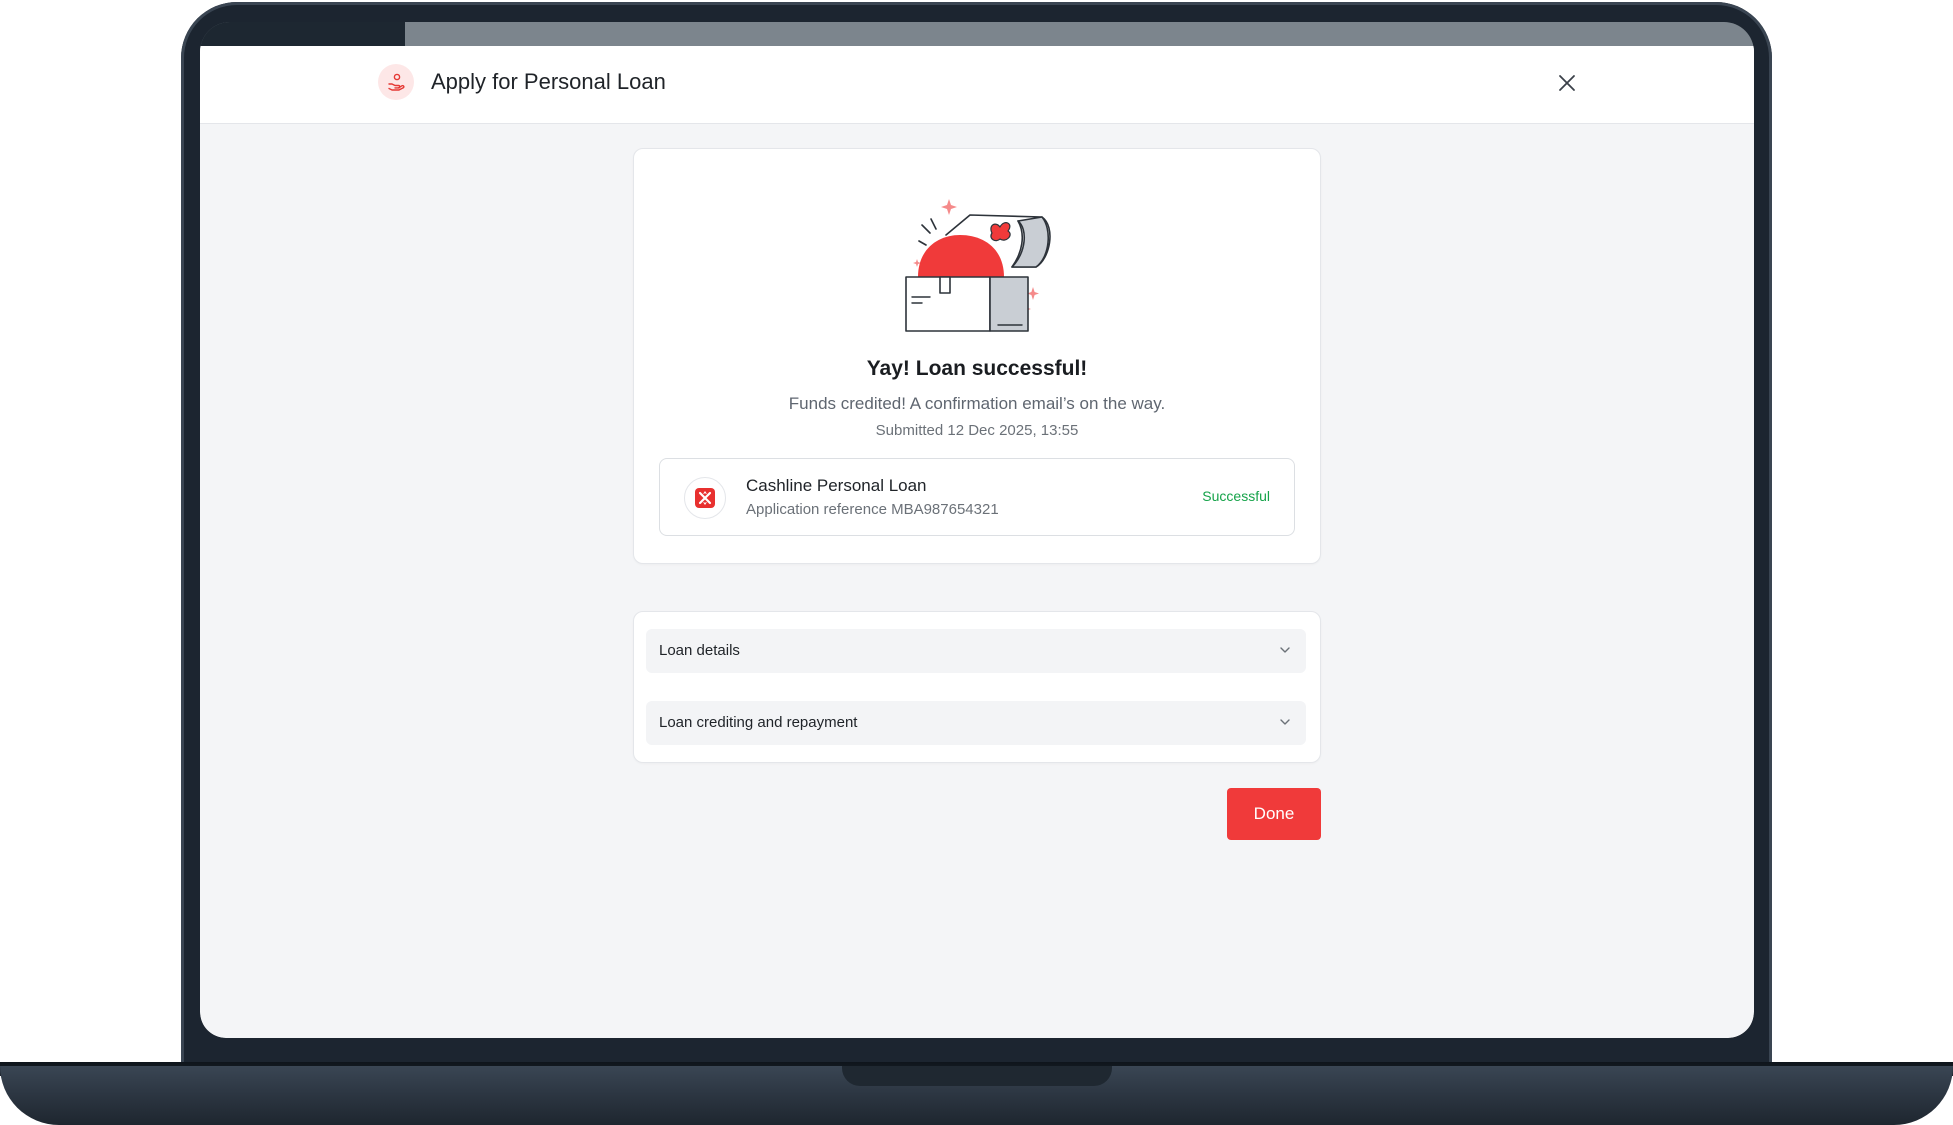 The height and width of the screenshot is (1125, 1953). I want to click on close-icon, so click(1567, 83).